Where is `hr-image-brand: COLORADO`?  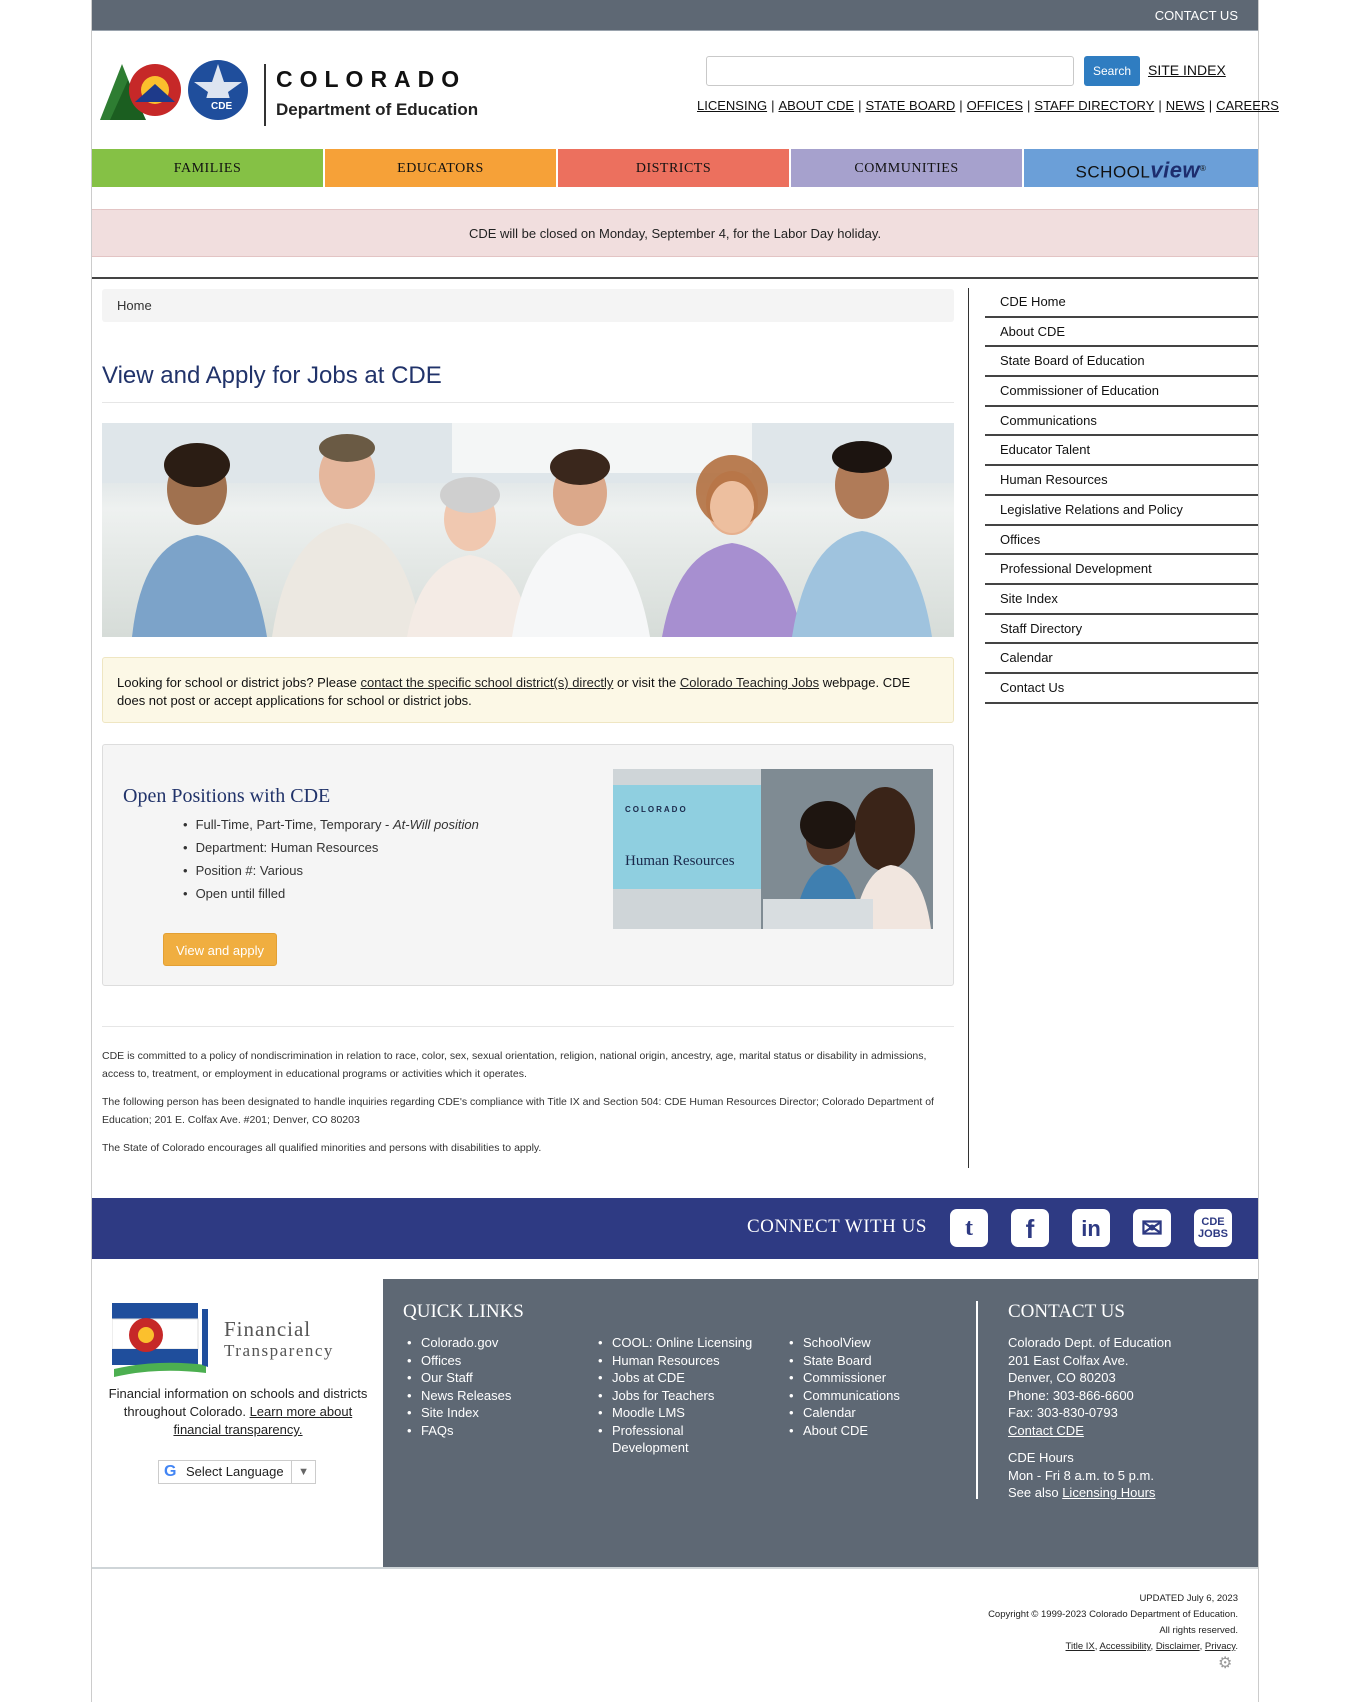
hr-image-brand: COLORADO is located at coordinates (656, 809).